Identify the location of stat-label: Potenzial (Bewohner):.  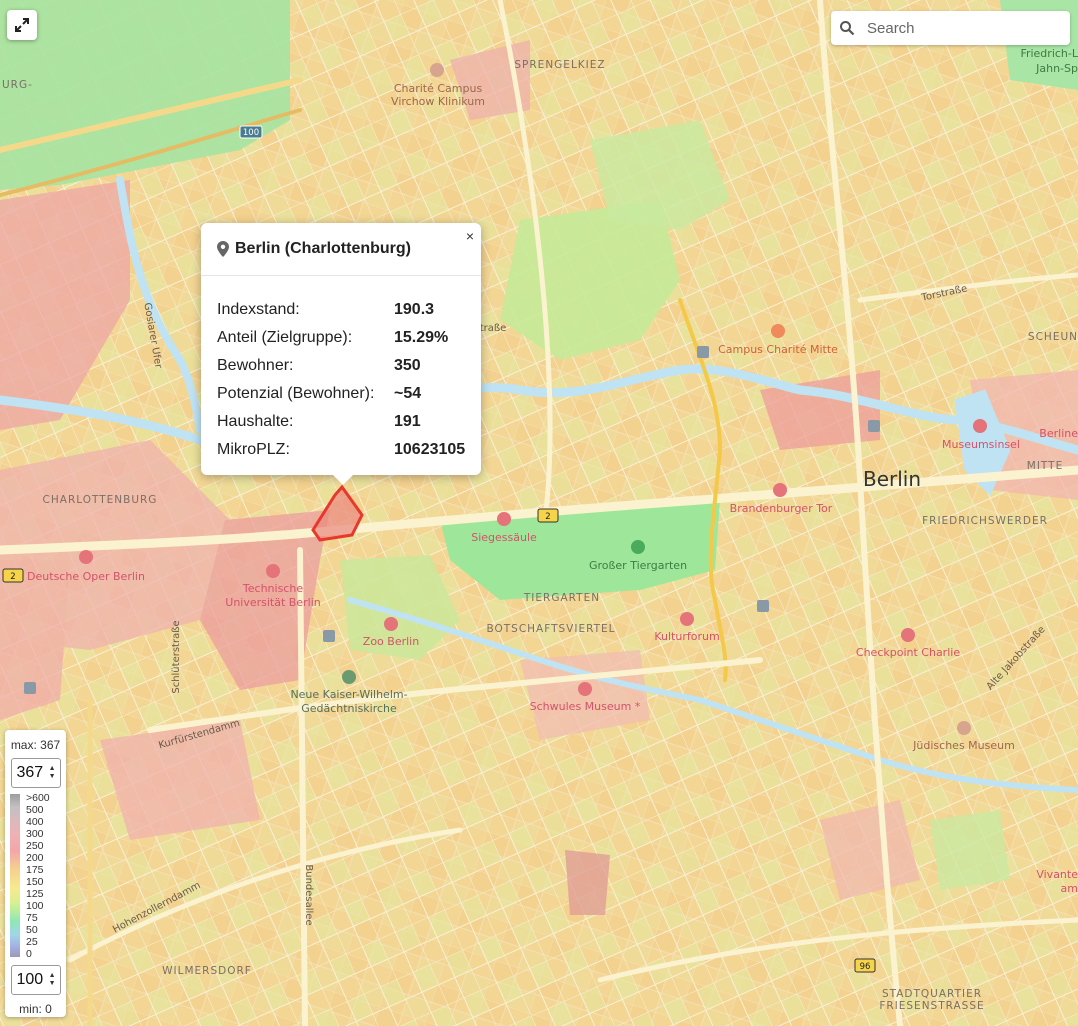
(296, 393).